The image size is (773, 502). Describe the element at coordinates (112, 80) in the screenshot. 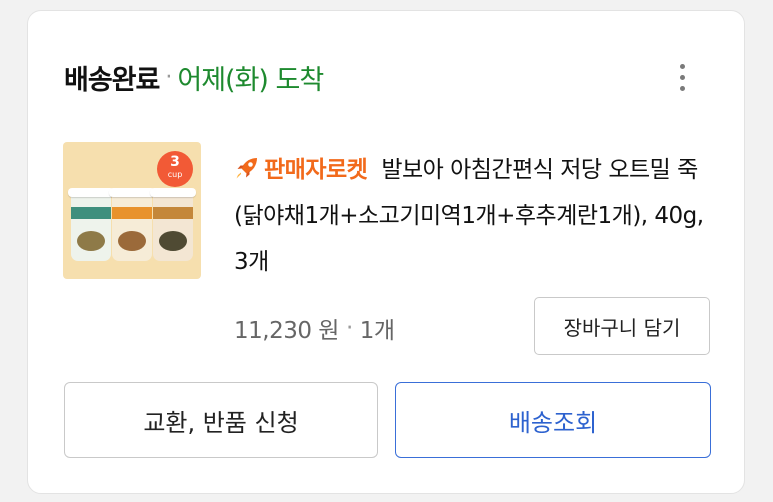

I see `delivery-status: 배송완료` at that location.